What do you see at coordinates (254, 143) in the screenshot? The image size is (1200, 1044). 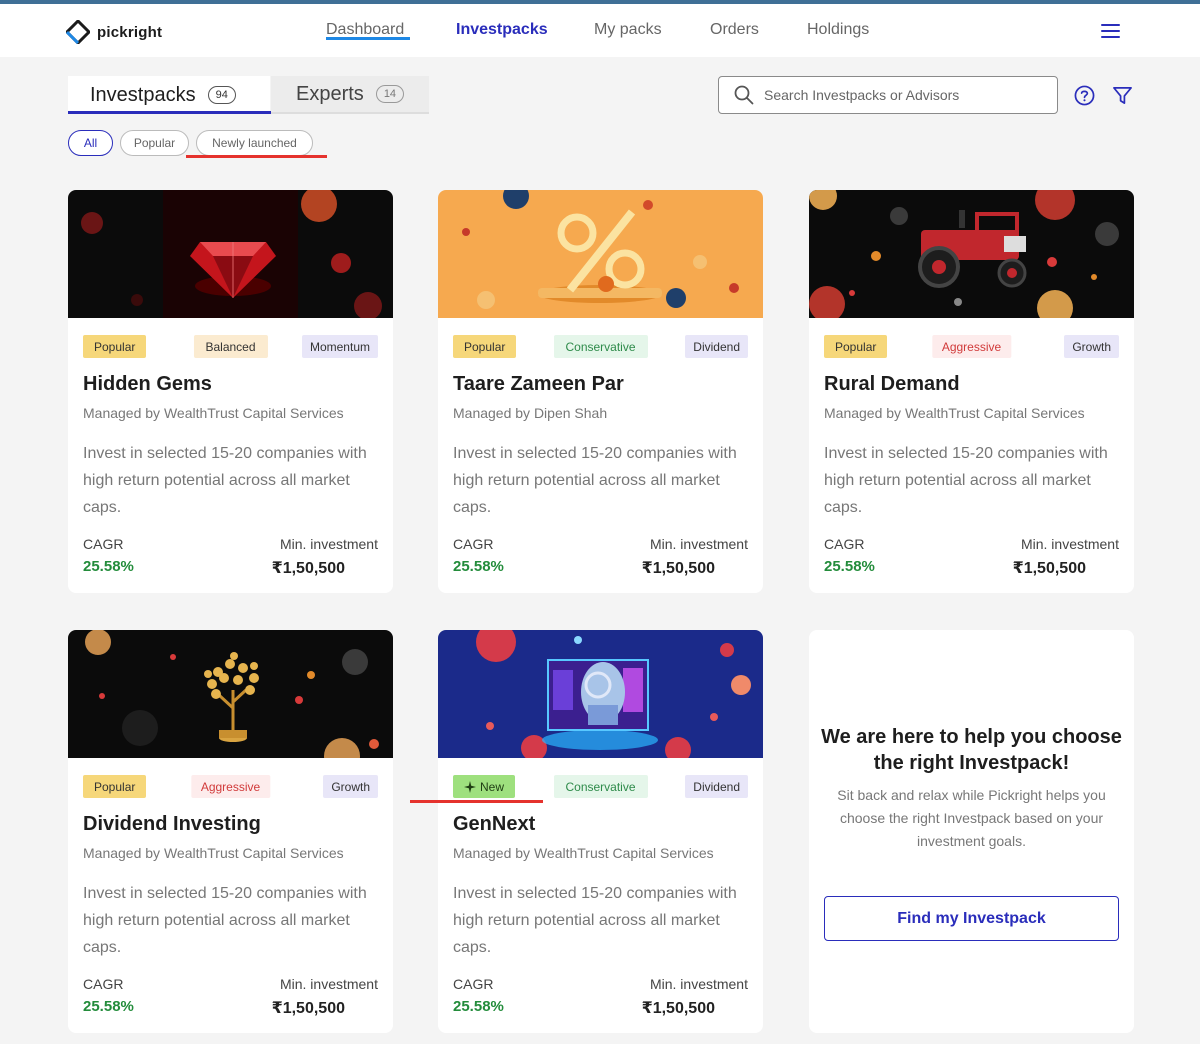 I see `filter-chip-newly-launched: Newly launched` at bounding box center [254, 143].